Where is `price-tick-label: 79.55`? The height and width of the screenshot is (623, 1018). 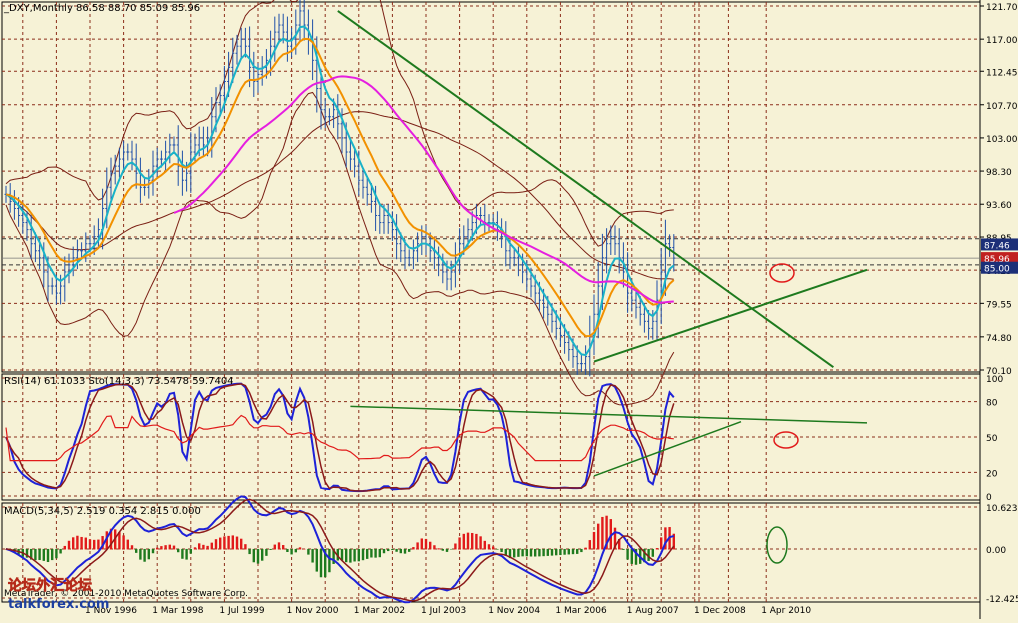
price-tick-label: 79.55 is located at coordinates (999, 305).